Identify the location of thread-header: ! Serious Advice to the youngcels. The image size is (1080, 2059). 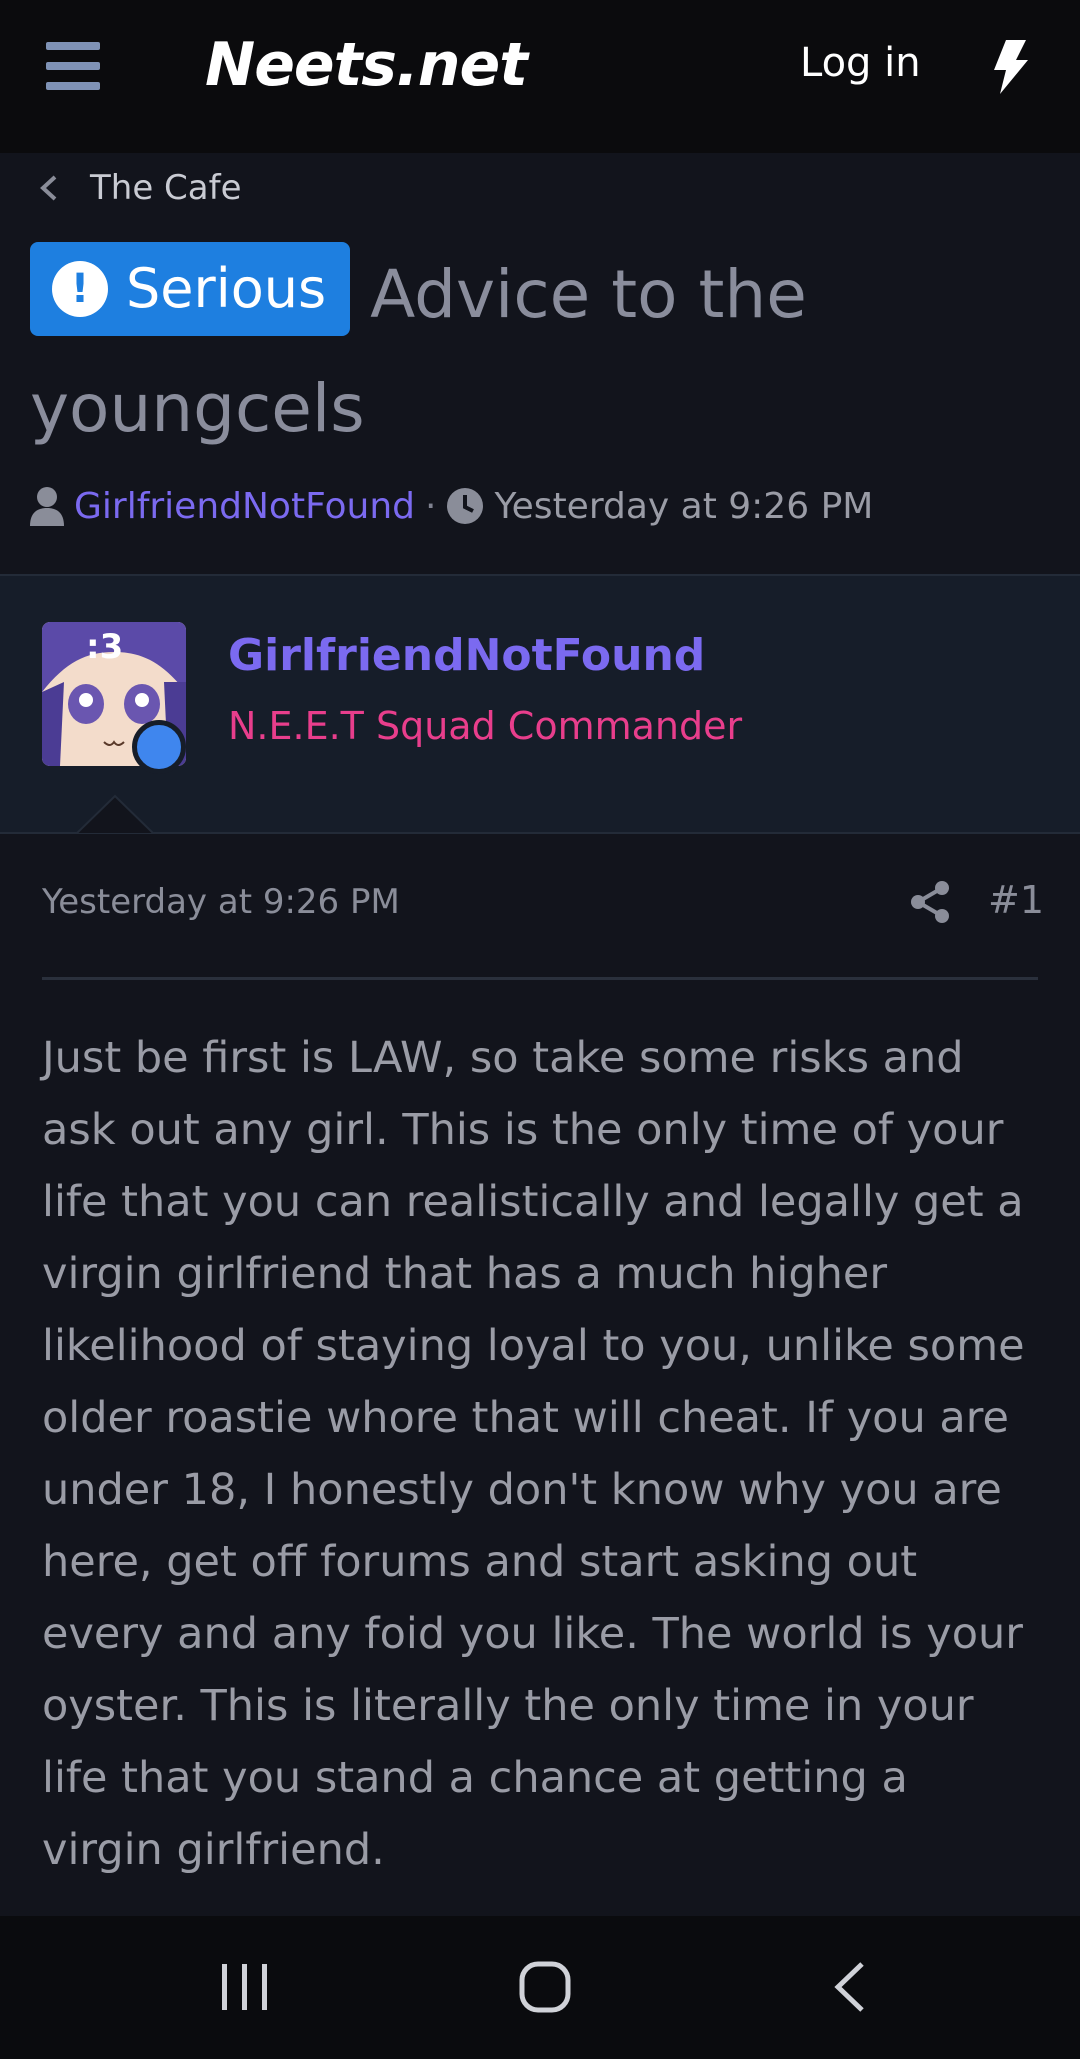
(545, 352).